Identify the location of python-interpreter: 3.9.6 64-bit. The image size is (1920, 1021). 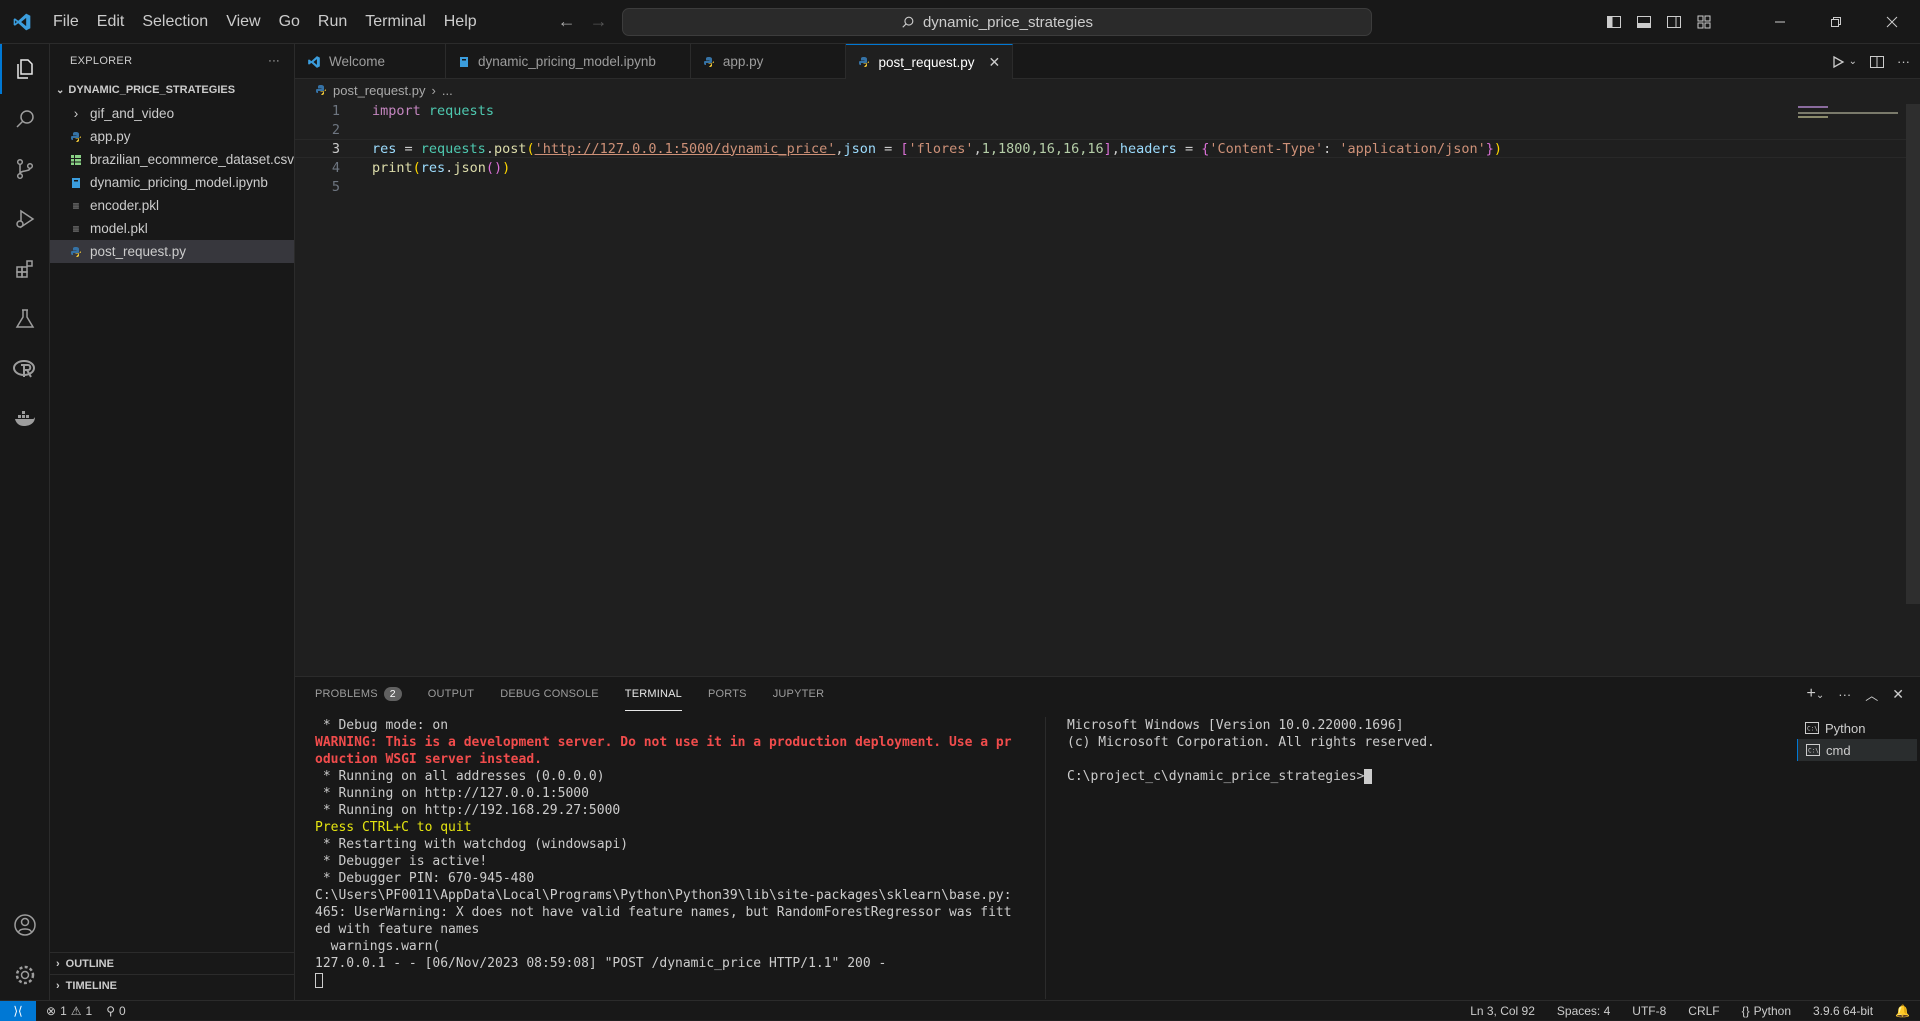
(1843, 1011).